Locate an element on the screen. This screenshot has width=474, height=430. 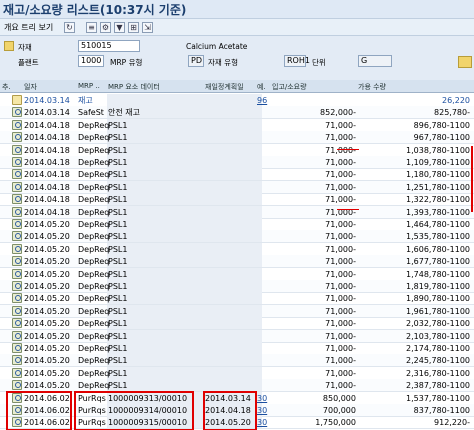
list-icon: ≡ is located at coordinates (91, 27).